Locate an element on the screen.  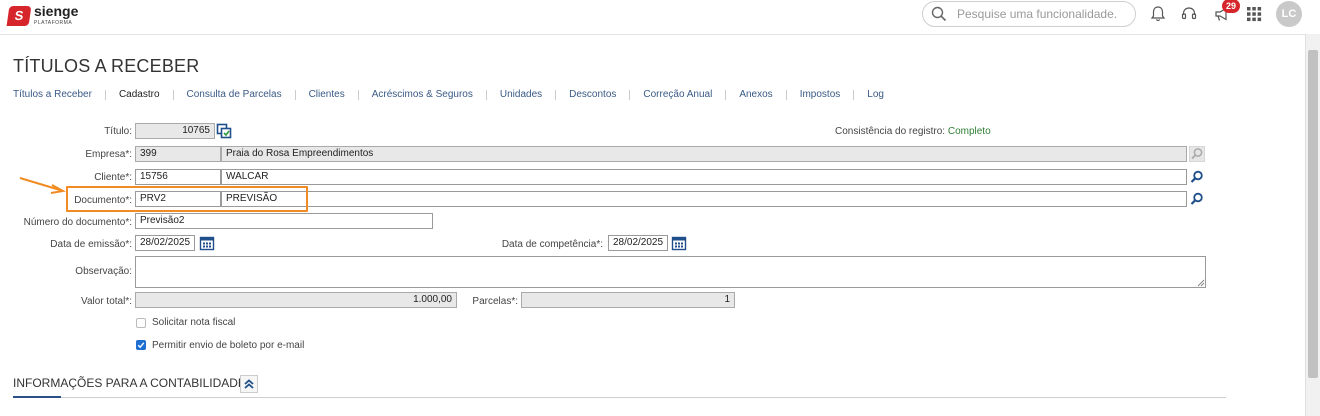
sienge-logo: S sienge PLATAFORMA is located at coordinates (42, 15).